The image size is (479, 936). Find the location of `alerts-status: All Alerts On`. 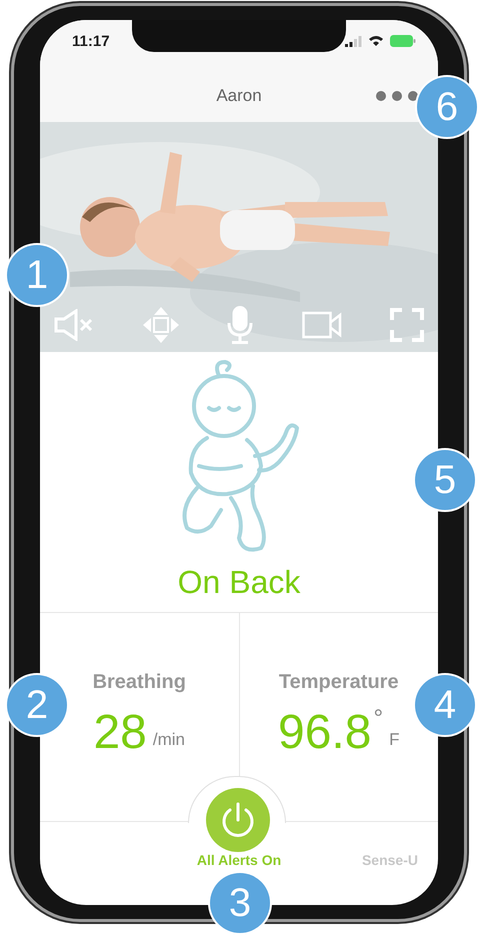

alerts-status: All Alerts On is located at coordinates (239, 860).